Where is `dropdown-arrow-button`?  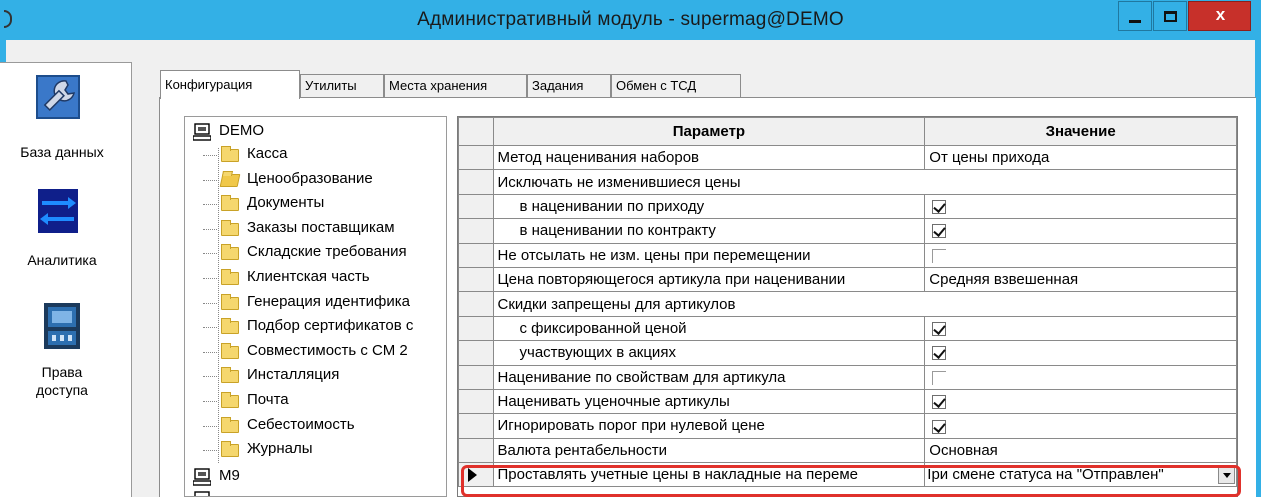
dropdown-arrow-button is located at coordinates (1226, 475).